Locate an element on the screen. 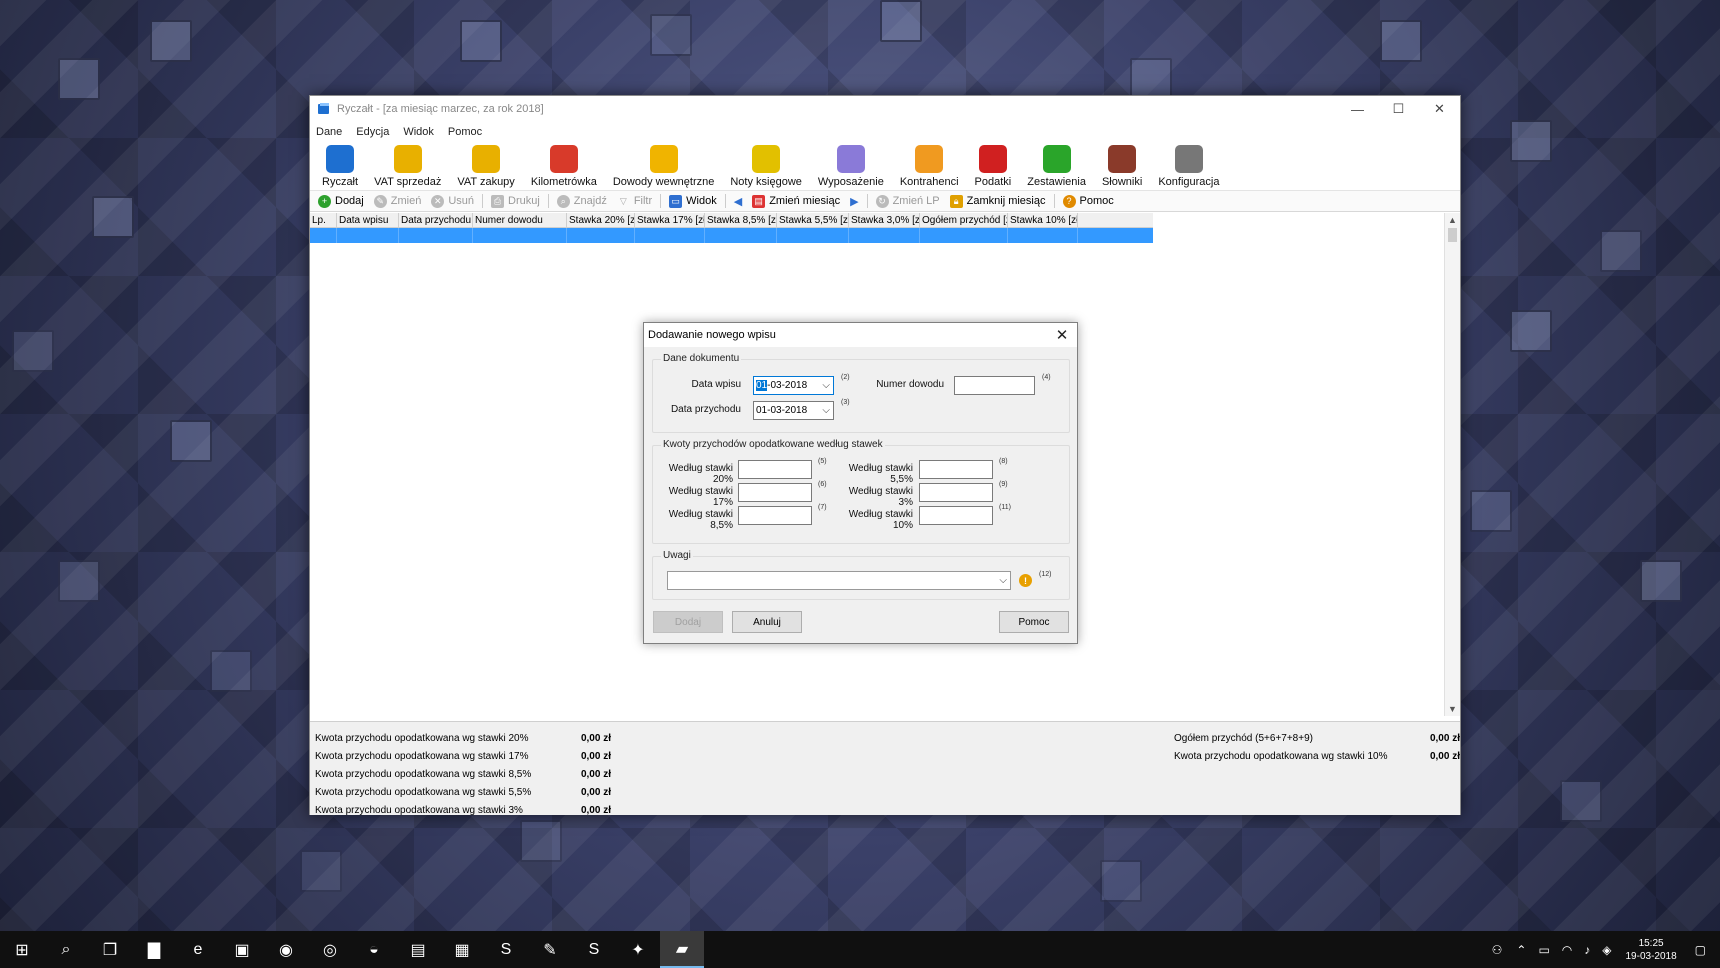 This screenshot has height=968, width=1720. delete-button: ✕ Usuń is located at coordinates (452, 201).